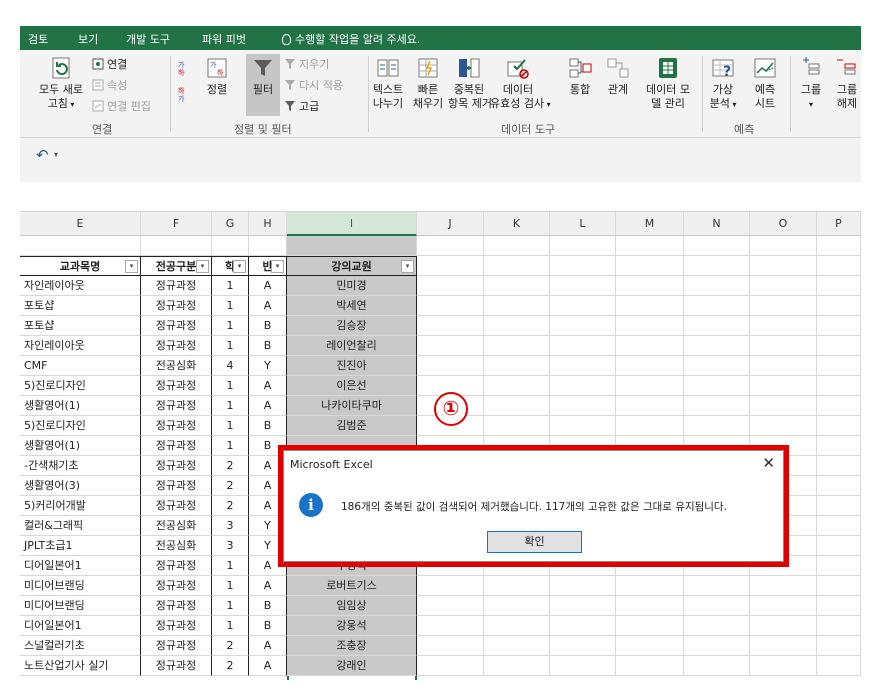 The width and height of the screenshot is (876, 700). I want to click on column-header-m: M, so click(650, 224).